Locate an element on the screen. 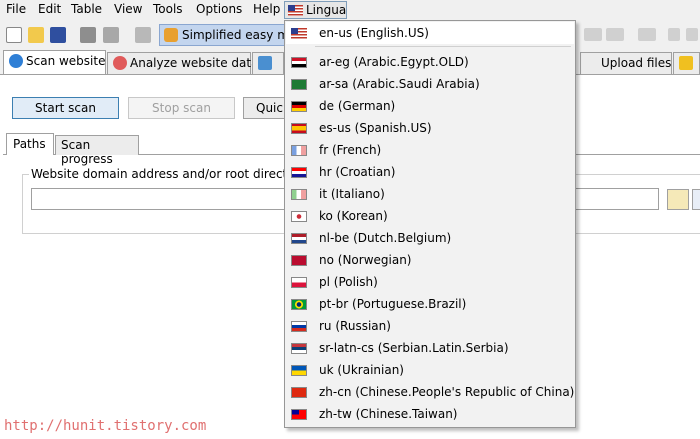 The height and width of the screenshot is (439, 700). align-3-icon is located at coordinates (647, 34).